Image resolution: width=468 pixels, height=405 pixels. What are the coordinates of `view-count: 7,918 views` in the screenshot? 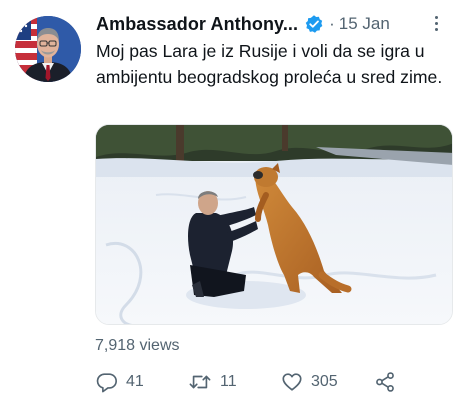 It's located at (137, 345).